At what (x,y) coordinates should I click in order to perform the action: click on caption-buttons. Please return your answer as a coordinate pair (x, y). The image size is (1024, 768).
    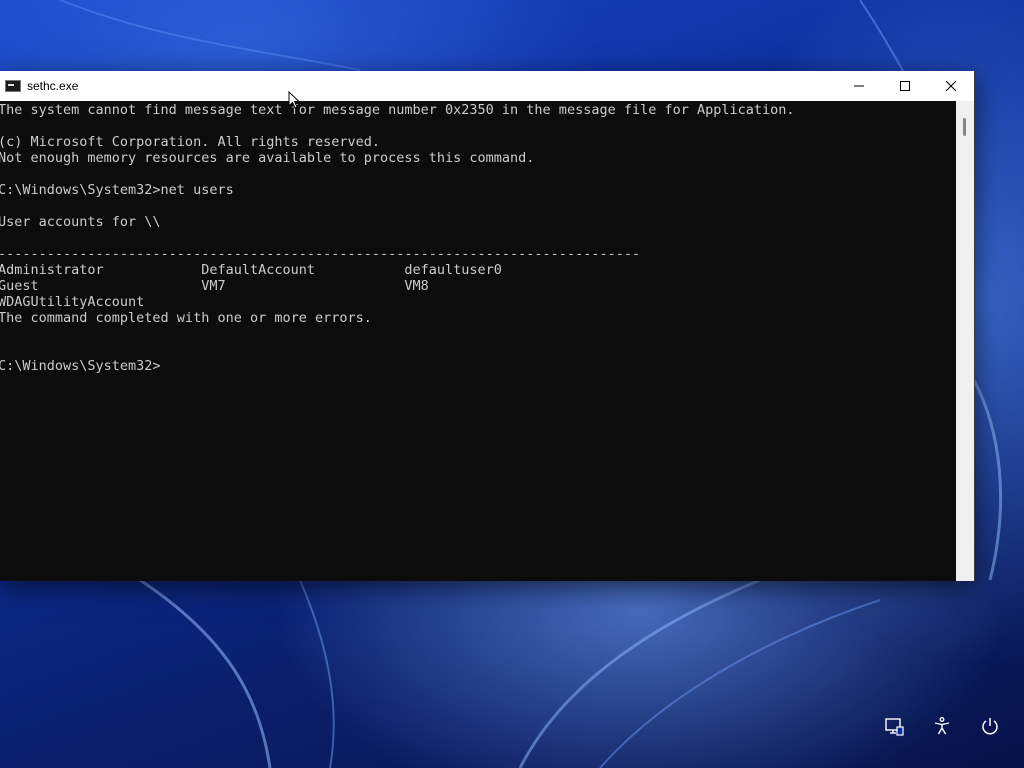
    Looking at the image, I should click on (905, 86).